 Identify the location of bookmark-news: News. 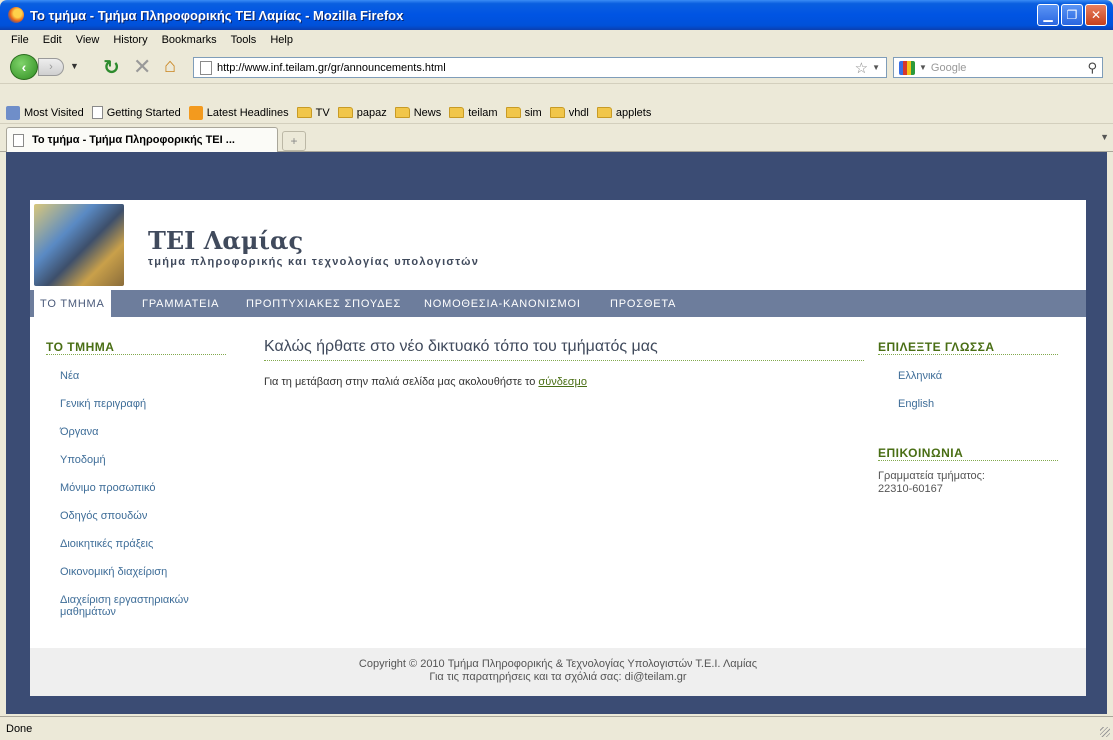
(417, 113).